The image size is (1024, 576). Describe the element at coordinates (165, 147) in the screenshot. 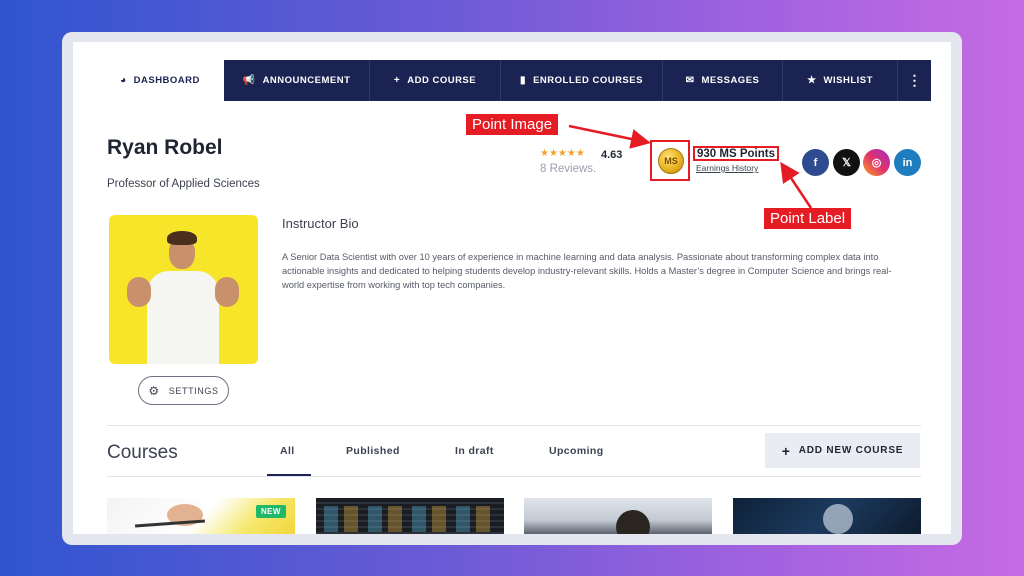

I see `instructor-name: Ryan Robel` at that location.